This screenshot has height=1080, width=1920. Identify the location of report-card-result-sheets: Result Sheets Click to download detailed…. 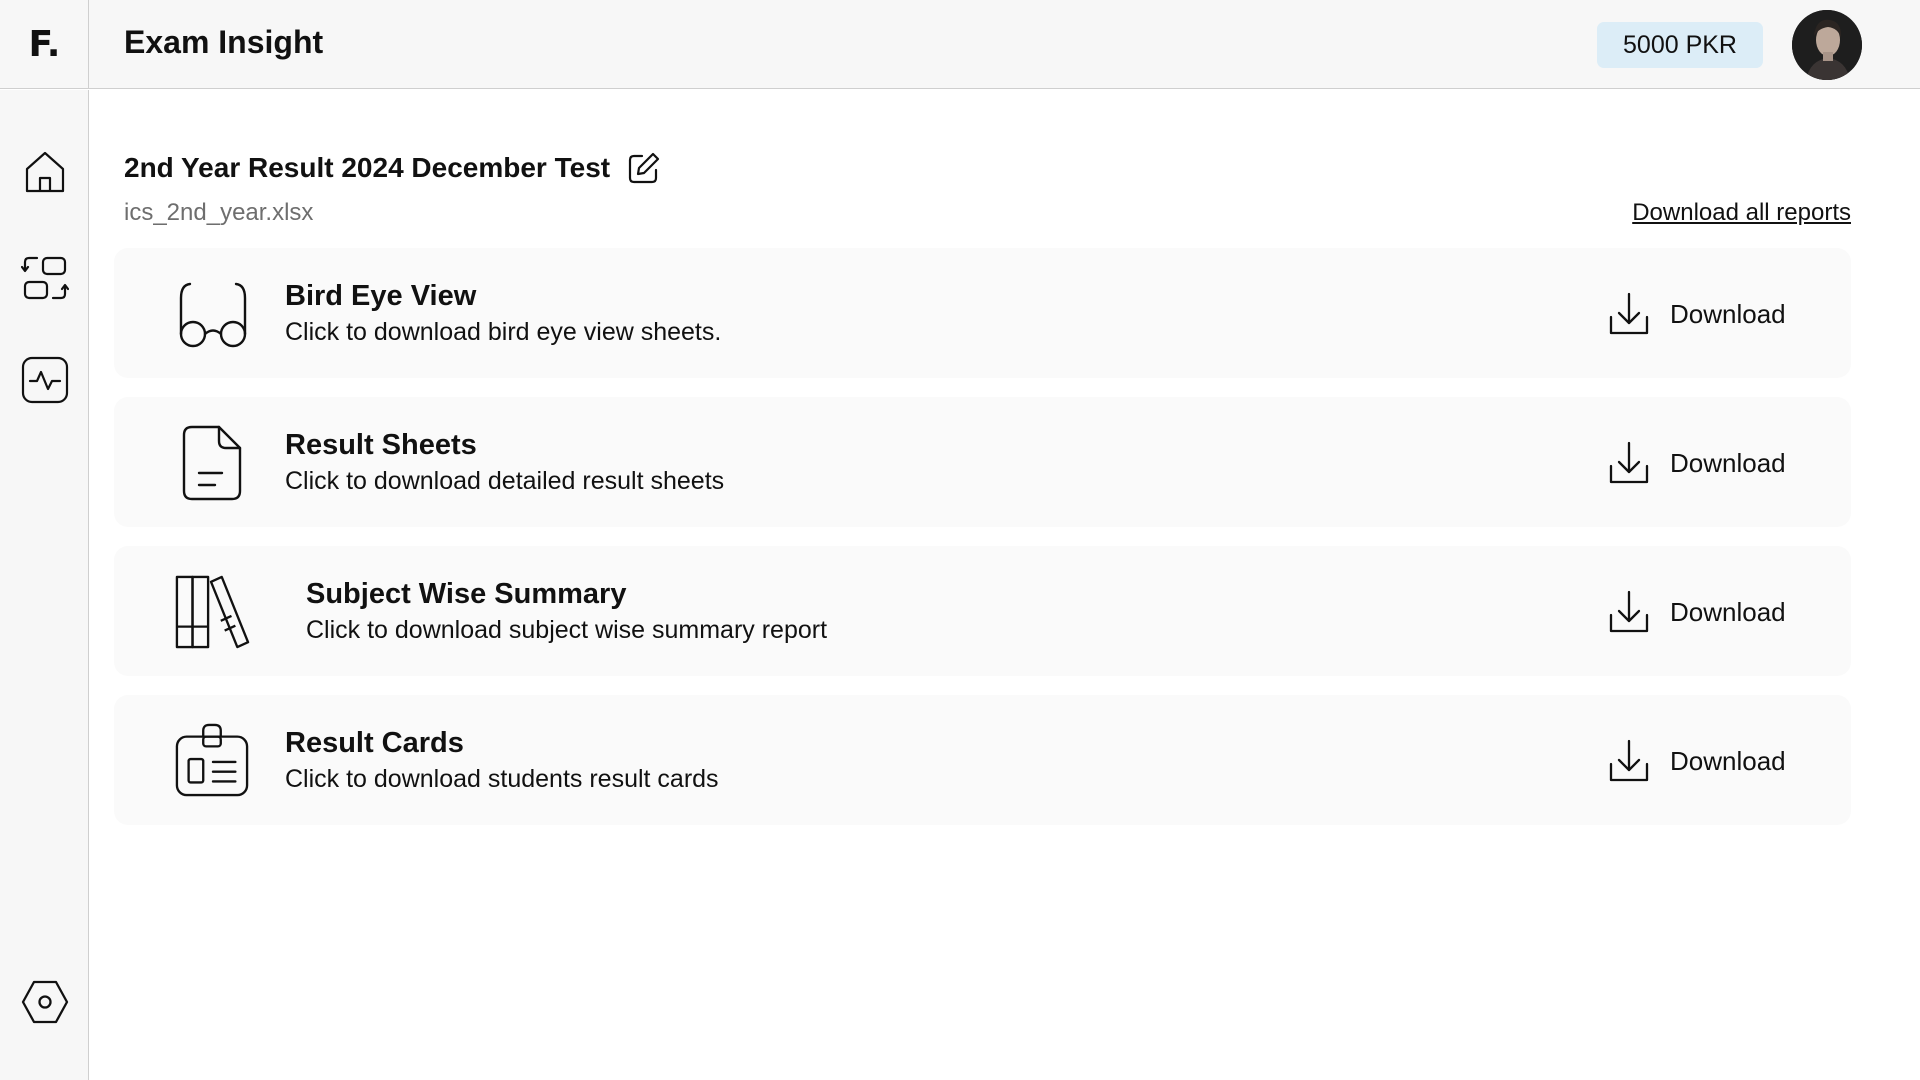
(982, 462).